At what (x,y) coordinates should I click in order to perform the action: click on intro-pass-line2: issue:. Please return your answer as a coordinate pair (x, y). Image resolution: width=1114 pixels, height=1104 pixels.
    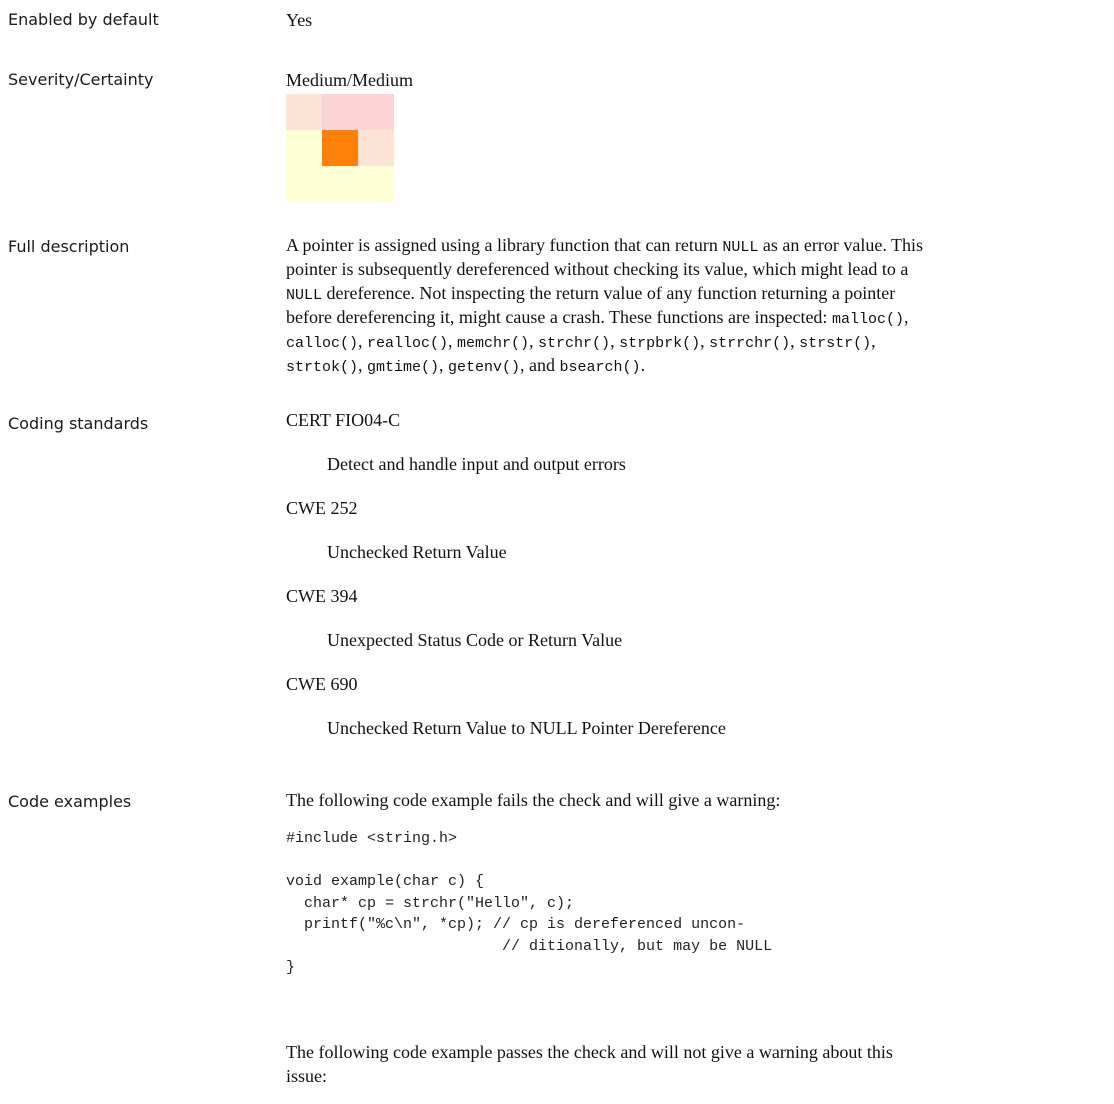
    Looking at the image, I should click on (307, 1076).